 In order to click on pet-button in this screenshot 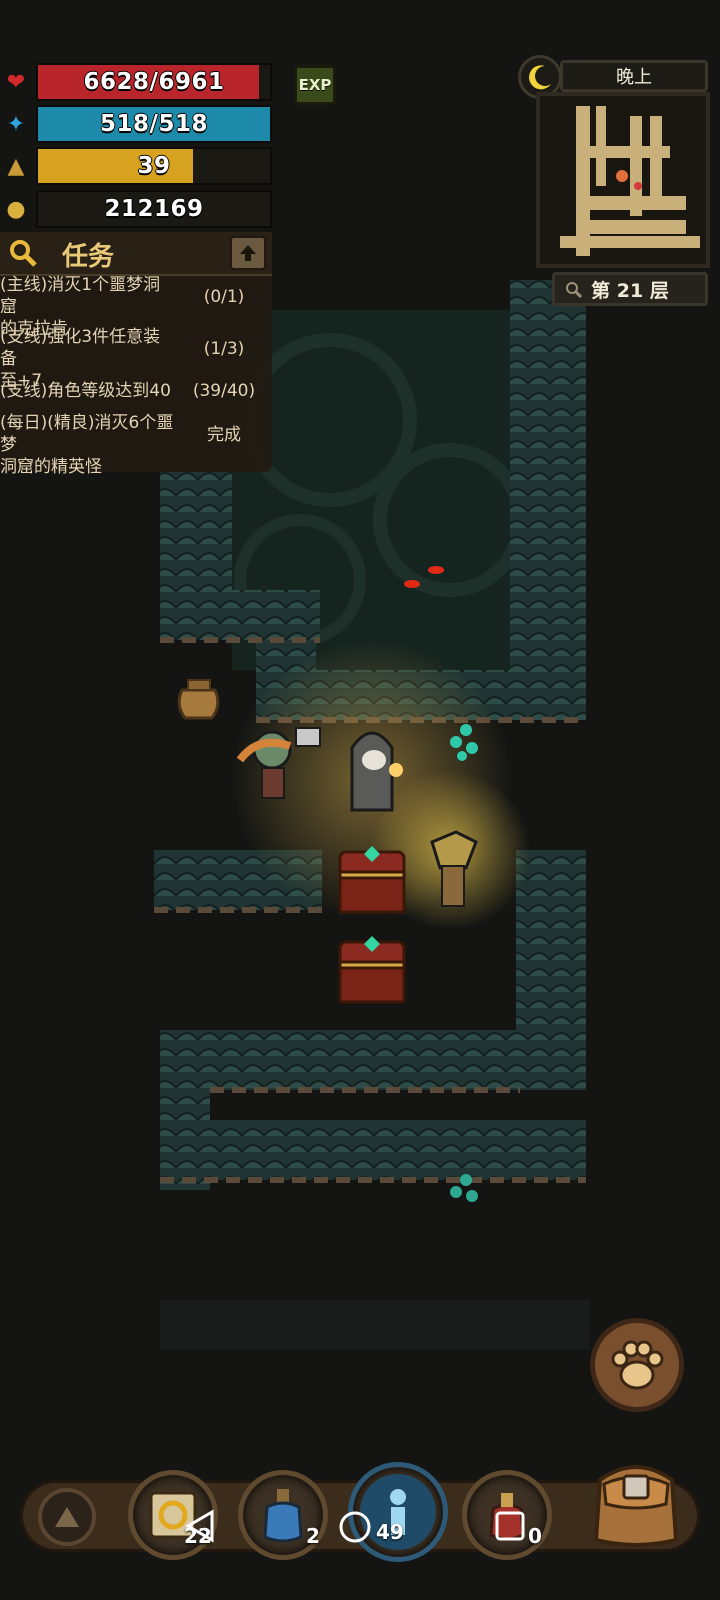, I will do `click(637, 1365)`.